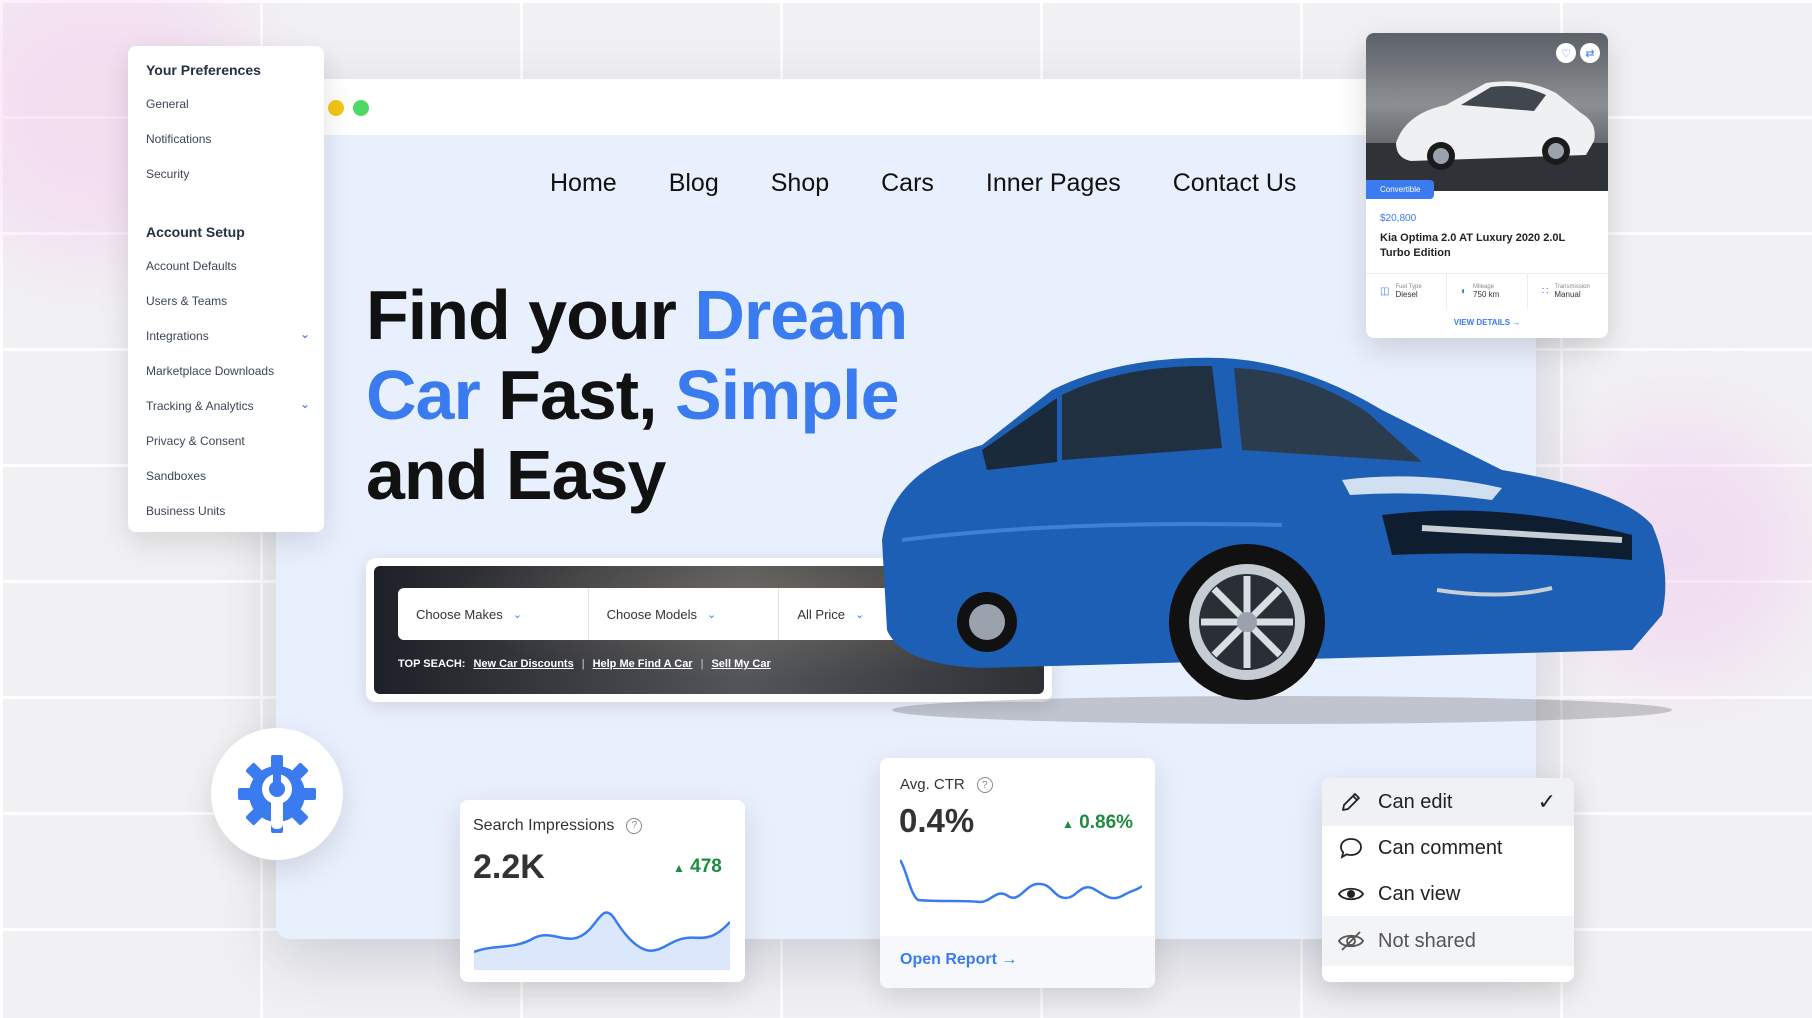  I want to click on top-search-label: TOP SEACH:, so click(432, 664).